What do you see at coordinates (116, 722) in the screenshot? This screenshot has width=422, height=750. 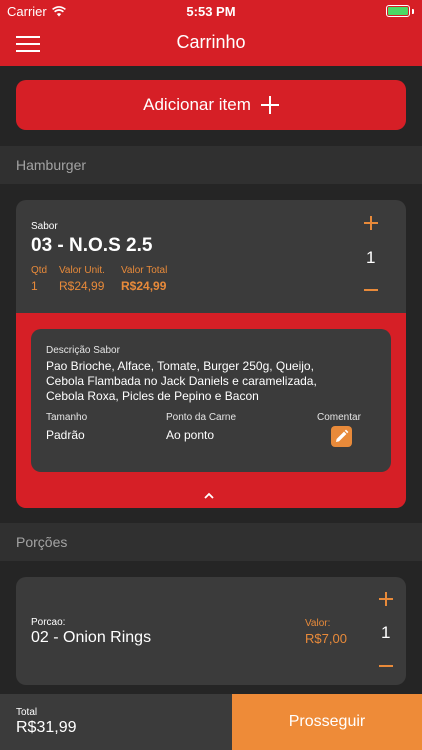 I see `footer-total: Total R$31,99` at bounding box center [116, 722].